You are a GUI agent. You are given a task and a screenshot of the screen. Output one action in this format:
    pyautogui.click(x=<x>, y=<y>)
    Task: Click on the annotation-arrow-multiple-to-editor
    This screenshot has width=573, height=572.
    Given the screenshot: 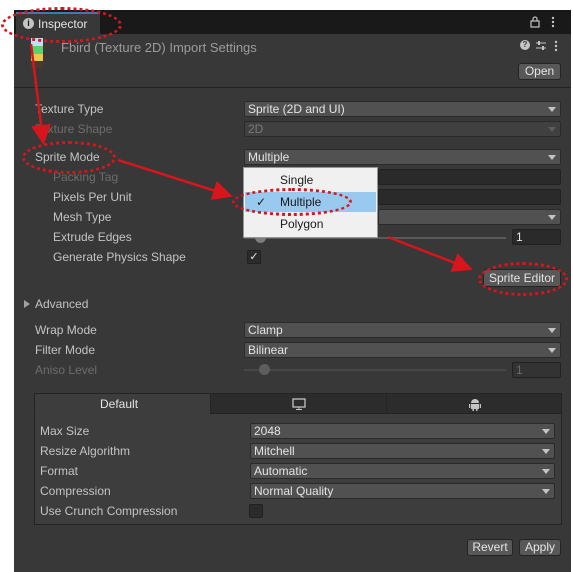 What is the action you would take?
    pyautogui.click(x=430, y=253)
    